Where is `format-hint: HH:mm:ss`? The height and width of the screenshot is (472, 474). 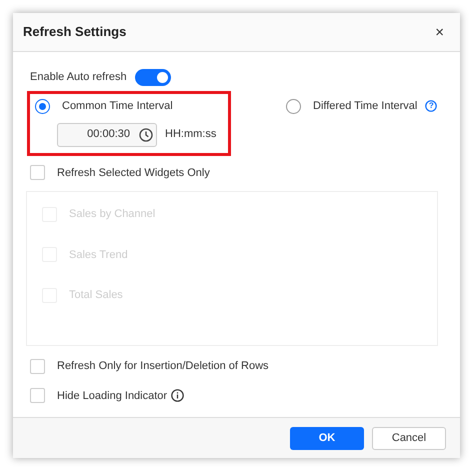 format-hint: HH:mm:ss is located at coordinates (190, 134).